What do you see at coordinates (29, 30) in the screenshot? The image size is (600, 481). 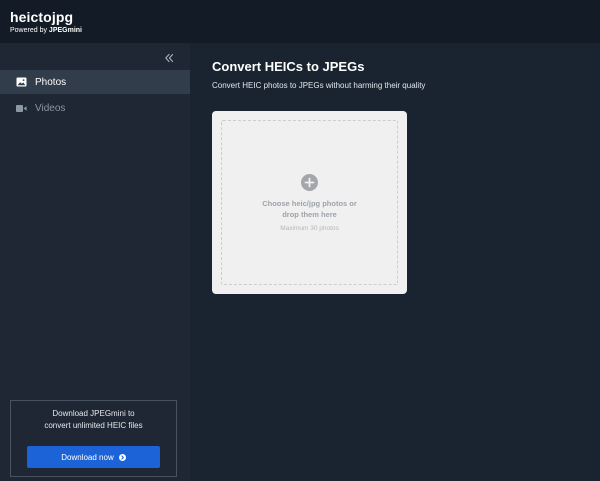 I see `powered-by-prefix: Powered by` at bounding box center [29, 30].